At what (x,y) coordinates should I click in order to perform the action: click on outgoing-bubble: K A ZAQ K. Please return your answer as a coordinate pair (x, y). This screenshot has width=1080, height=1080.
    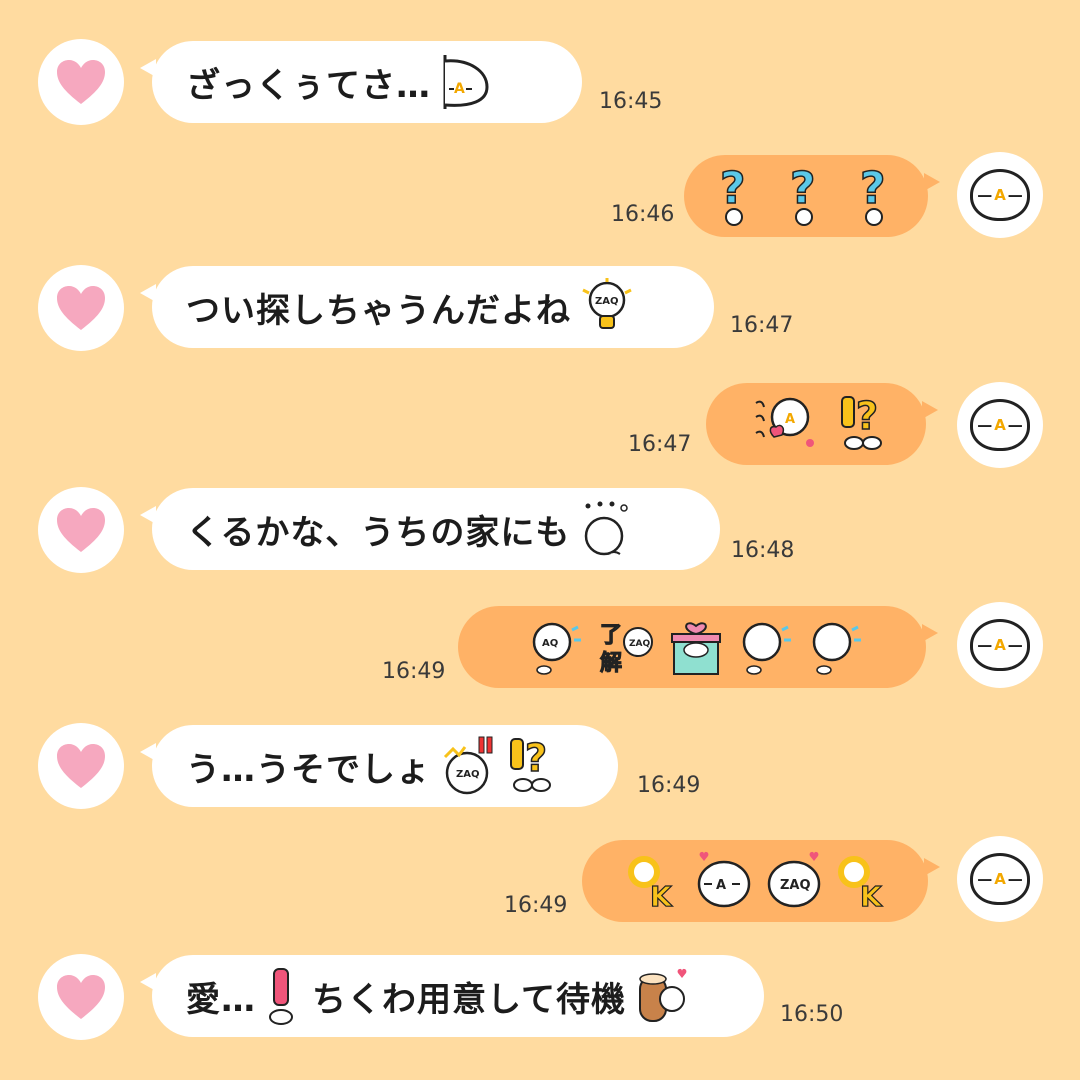
    Looking at the image, I should click on (761, 881).